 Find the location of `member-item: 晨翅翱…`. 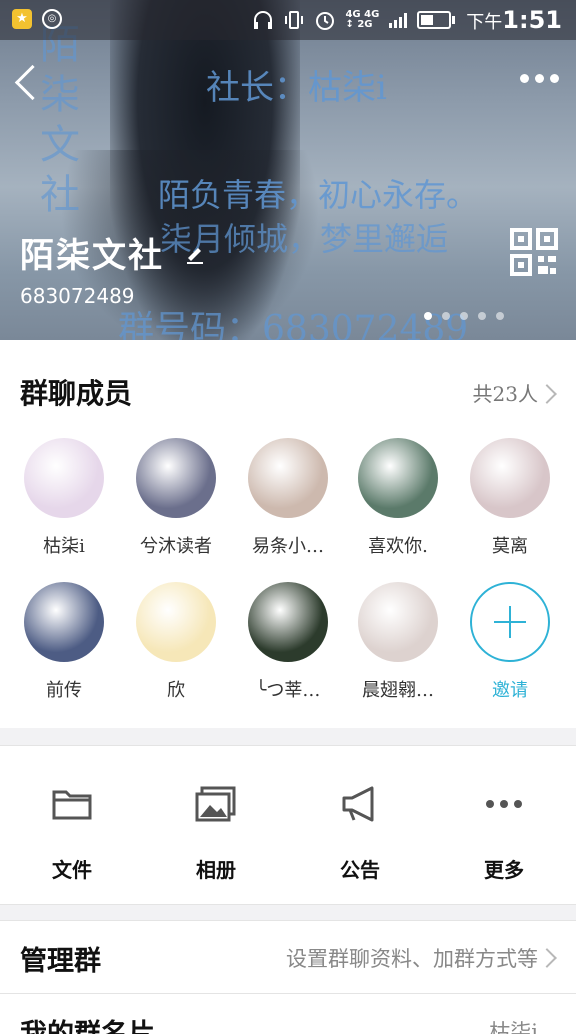

member-item: 晨翅翱… is located at coordinates (398, 642).